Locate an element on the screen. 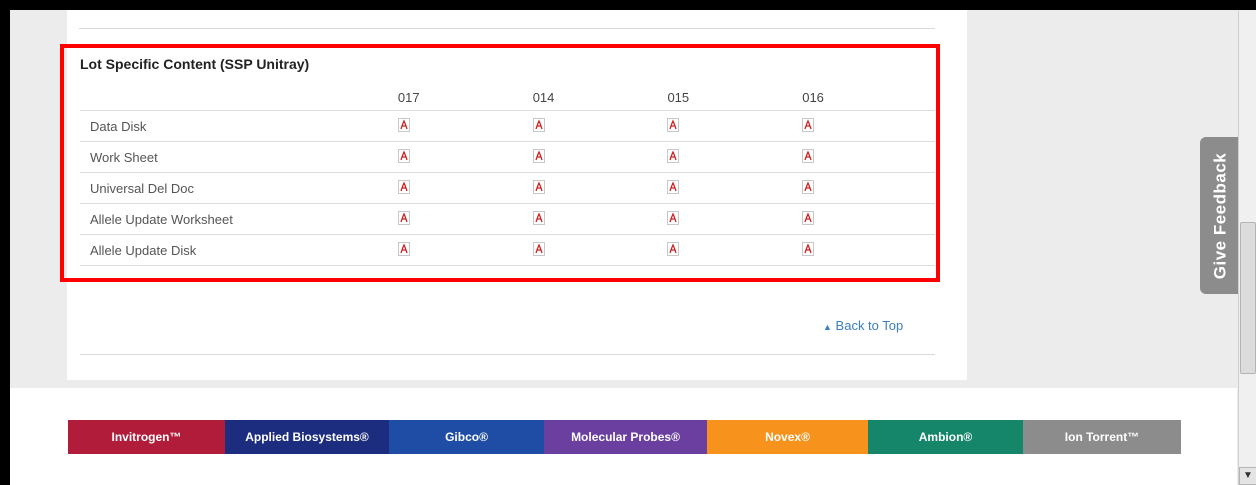  chevron-down-icon: ▼ is located at coordinates (1248, 475).